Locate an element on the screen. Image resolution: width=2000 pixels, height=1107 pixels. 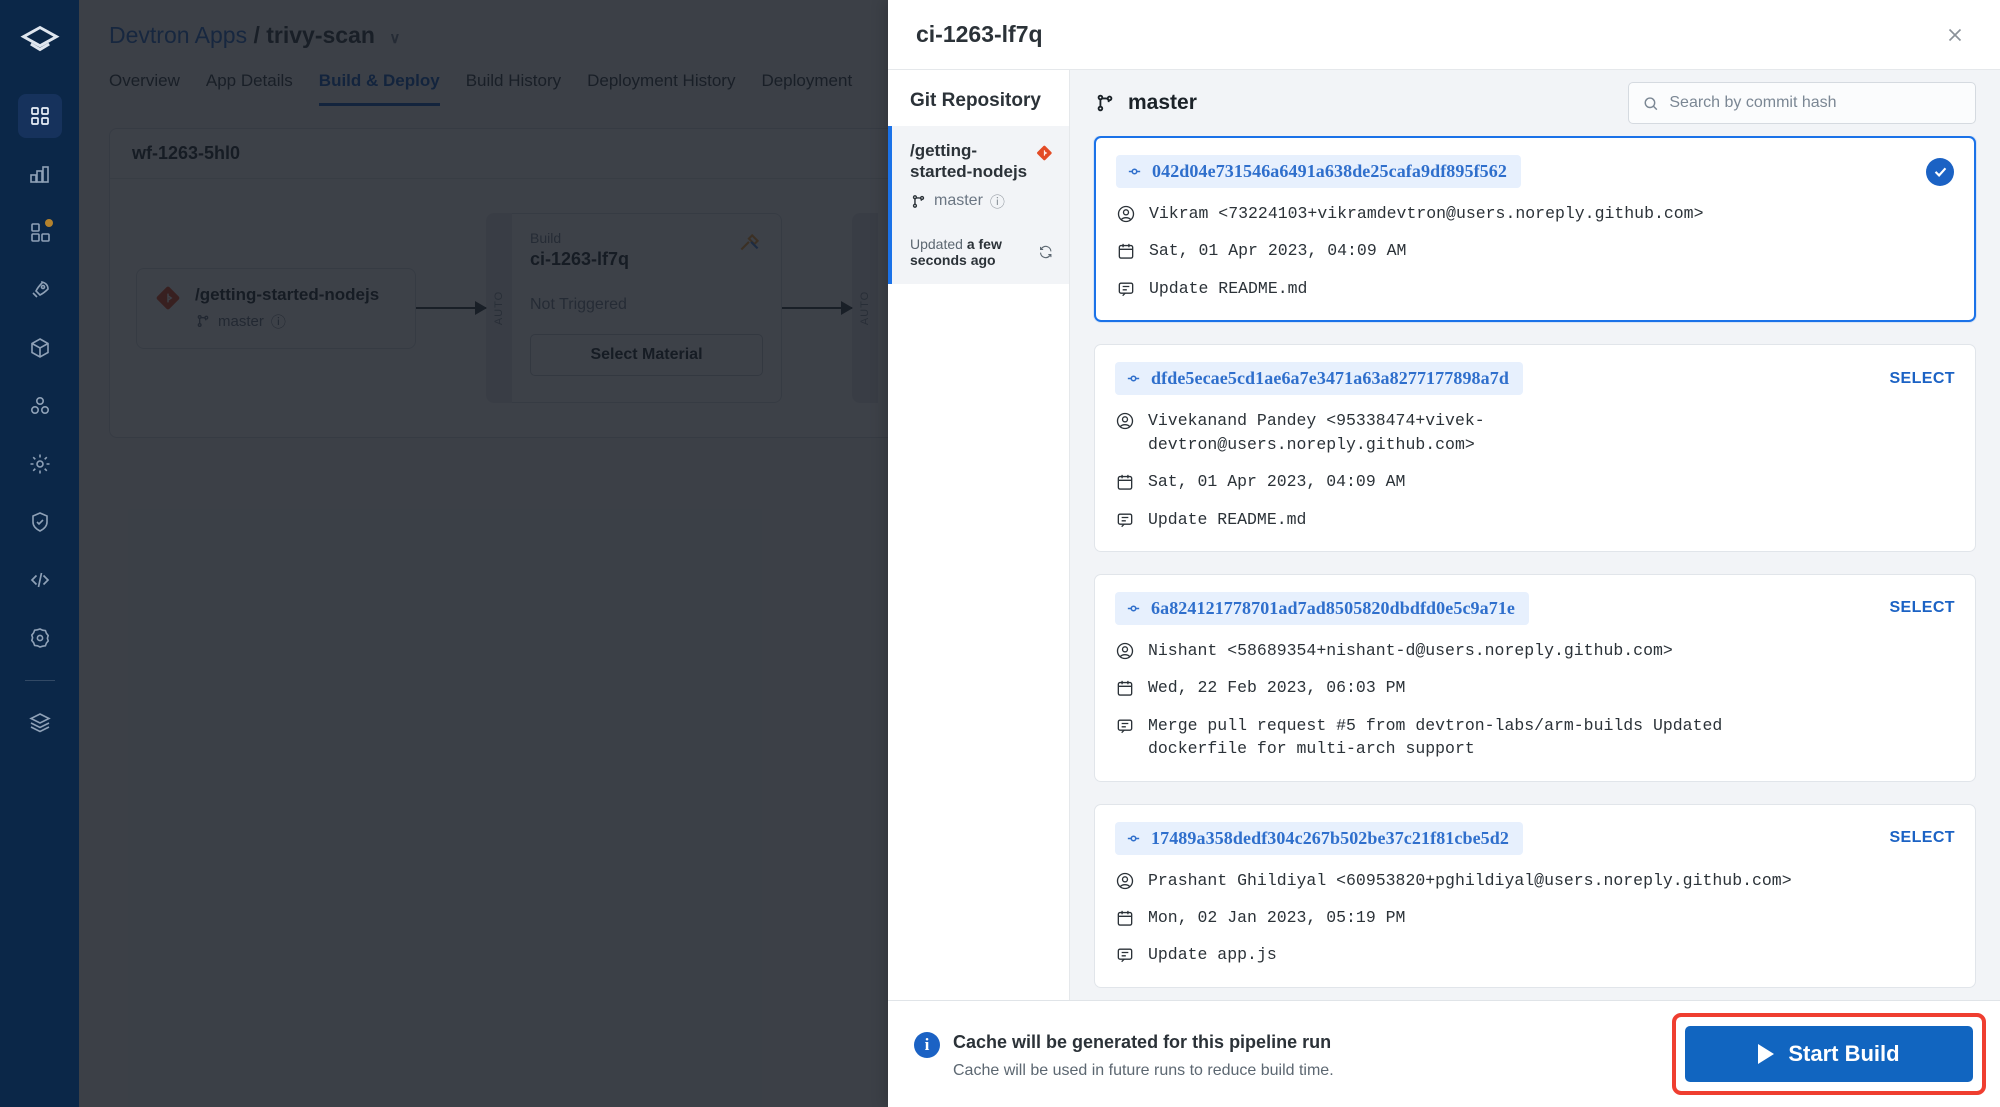
sidebar-item-deployments is located at coordinates (40, 290).